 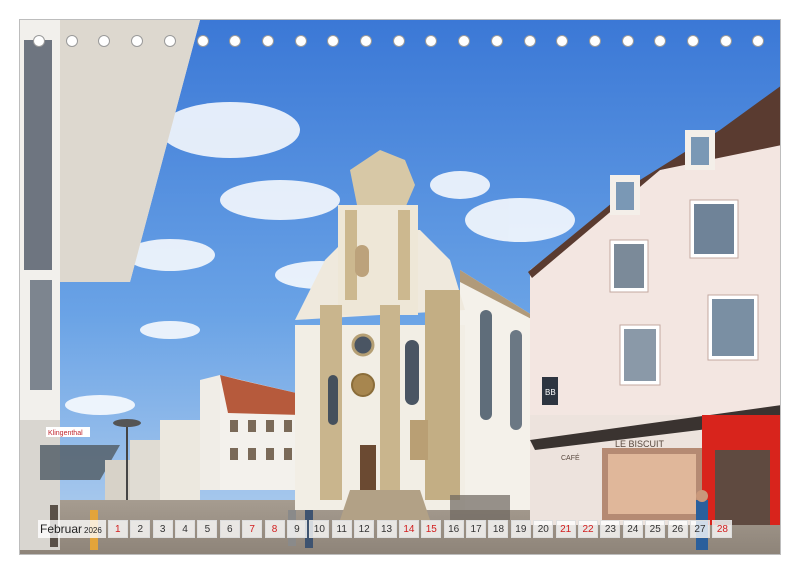 I want to click on calendar-day: 12, so click(x=364, y=529).